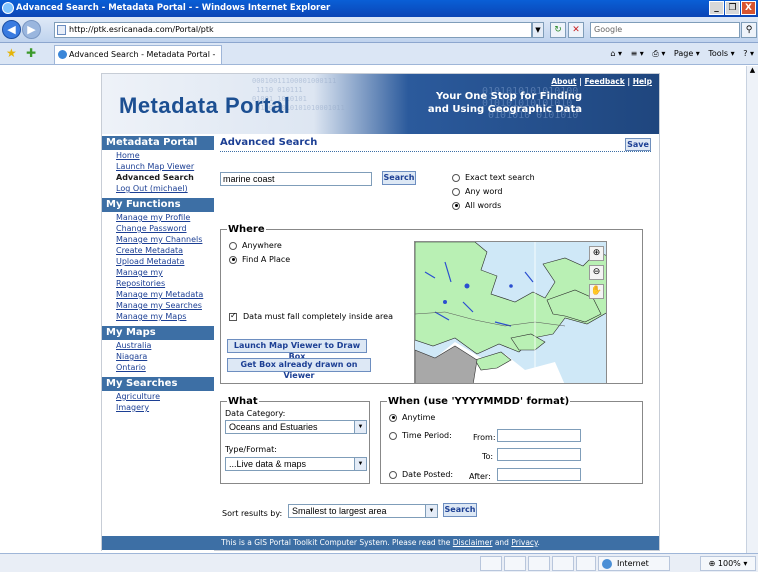 This screenshot has width=758, height=572. I want to click on page-menu: Page ▾, so click(687, 53).